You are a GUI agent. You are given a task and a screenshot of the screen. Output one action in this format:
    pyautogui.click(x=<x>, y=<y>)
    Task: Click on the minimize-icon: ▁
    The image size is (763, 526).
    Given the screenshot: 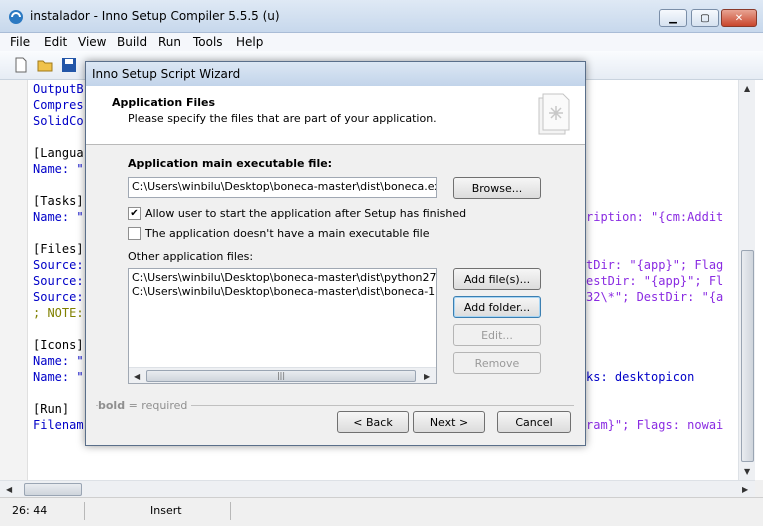 What is the action you would take?
    pyautogui.click(x=673, y=18)
    